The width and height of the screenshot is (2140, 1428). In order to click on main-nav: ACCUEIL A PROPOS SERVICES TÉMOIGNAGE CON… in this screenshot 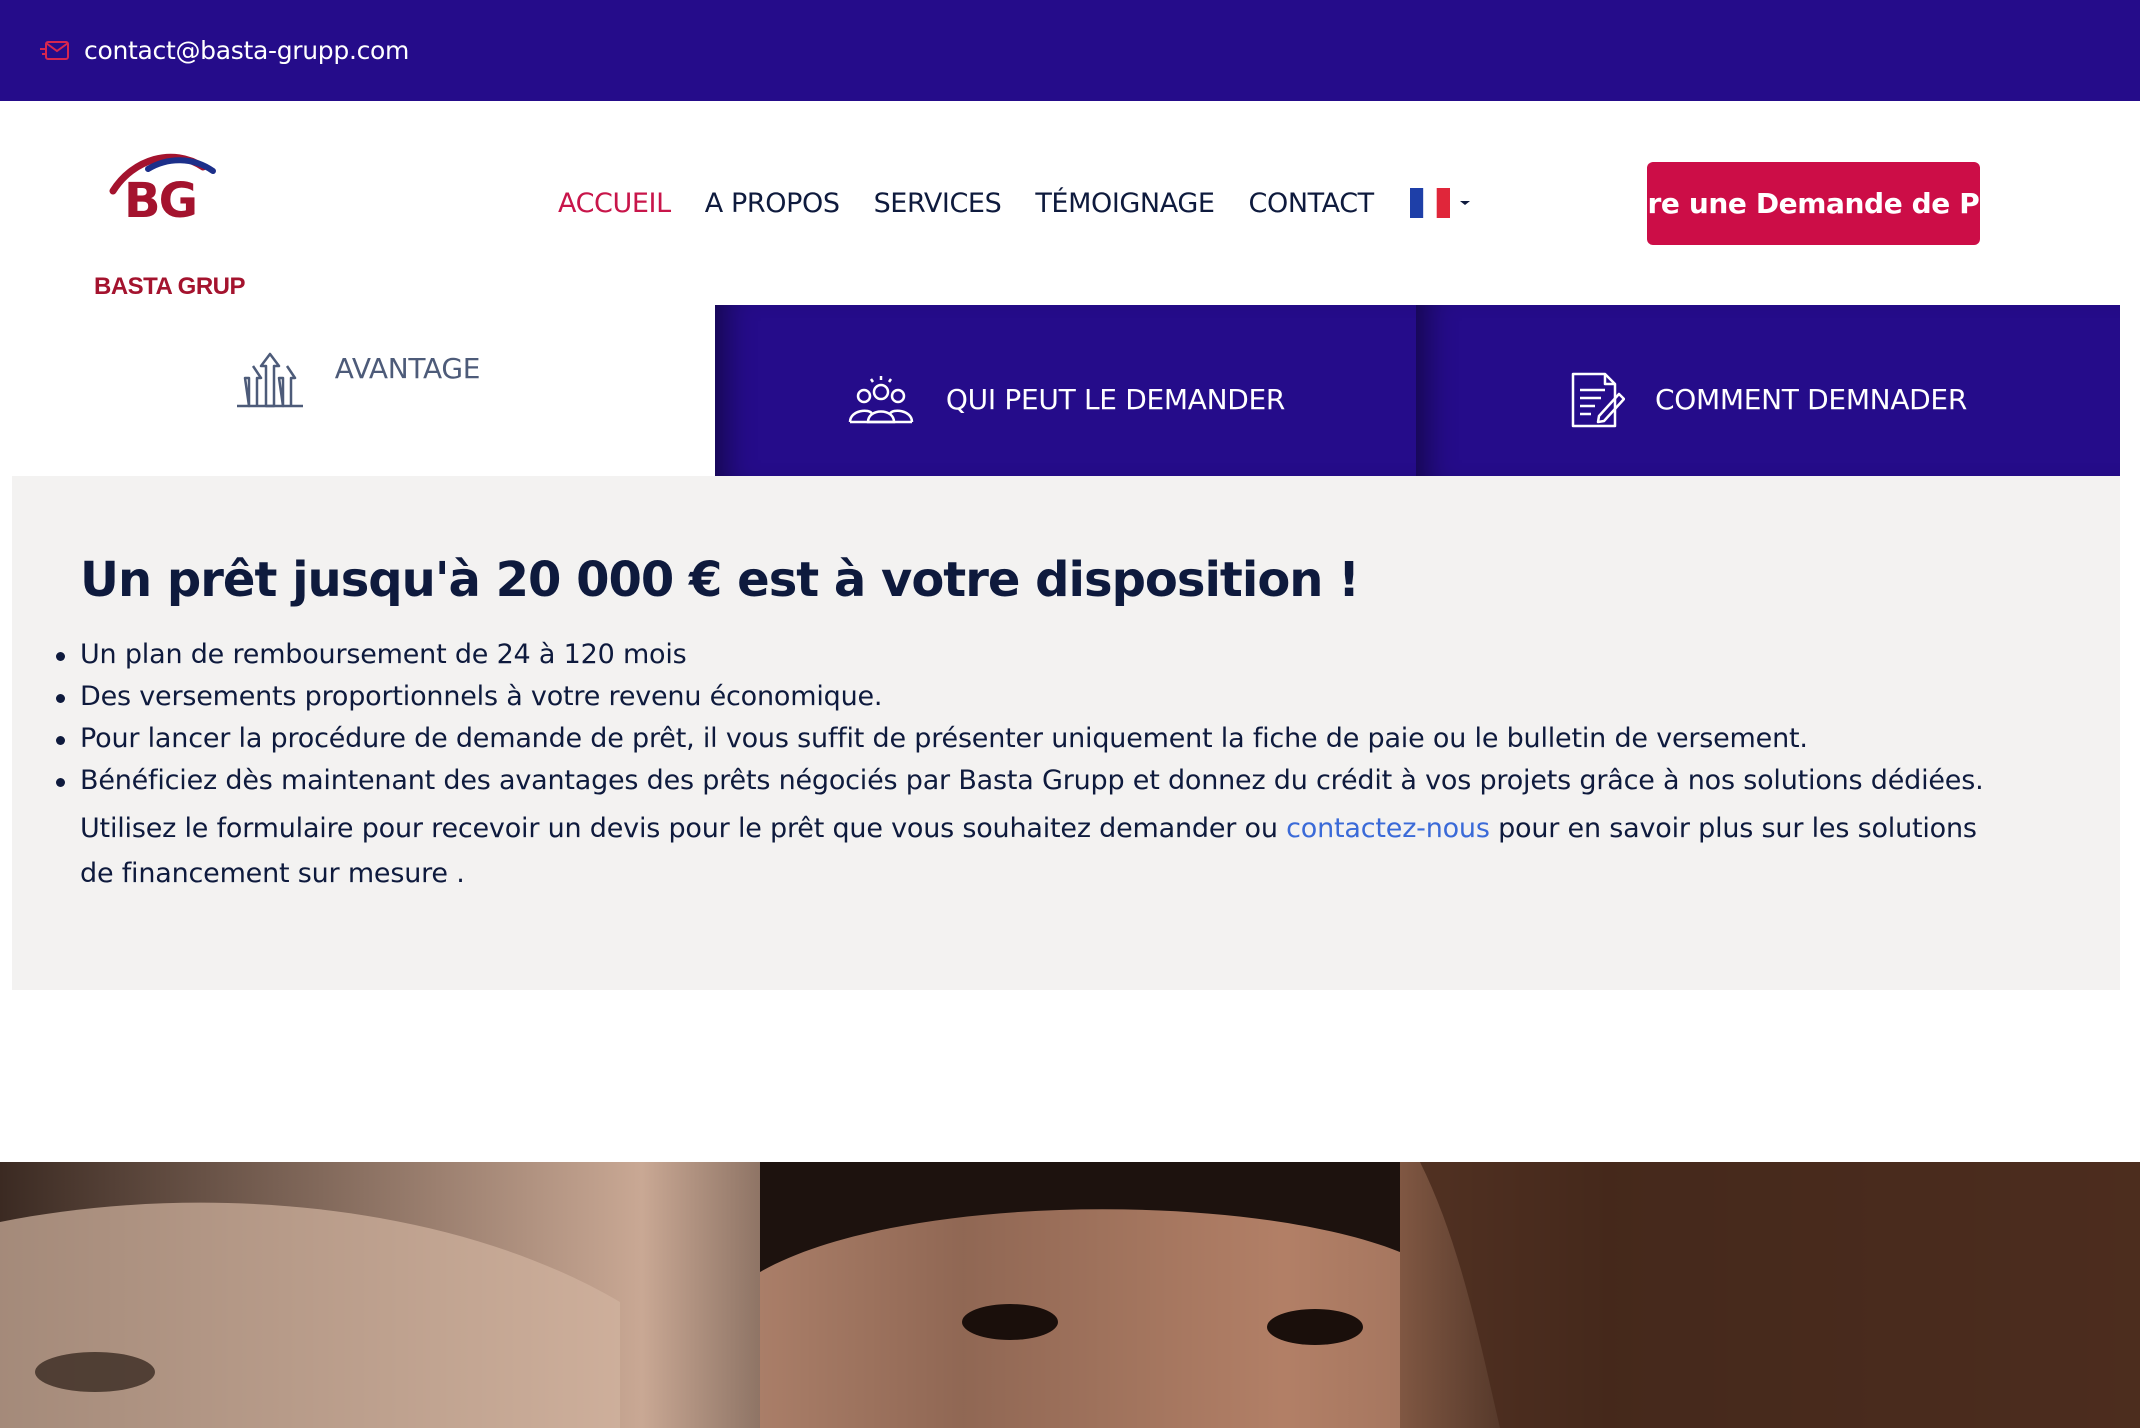, I will do `click(1016, 203)`.